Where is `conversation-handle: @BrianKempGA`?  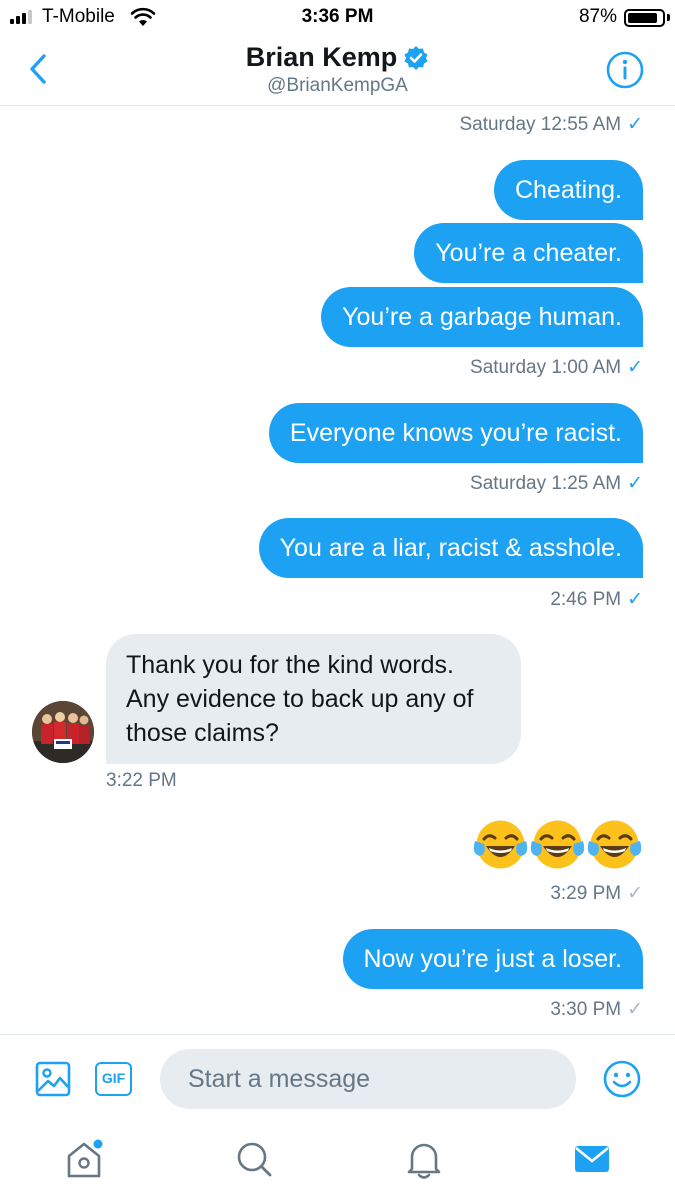 conversation-handle: @BrianKempGA is located at coordinates (337, 85).